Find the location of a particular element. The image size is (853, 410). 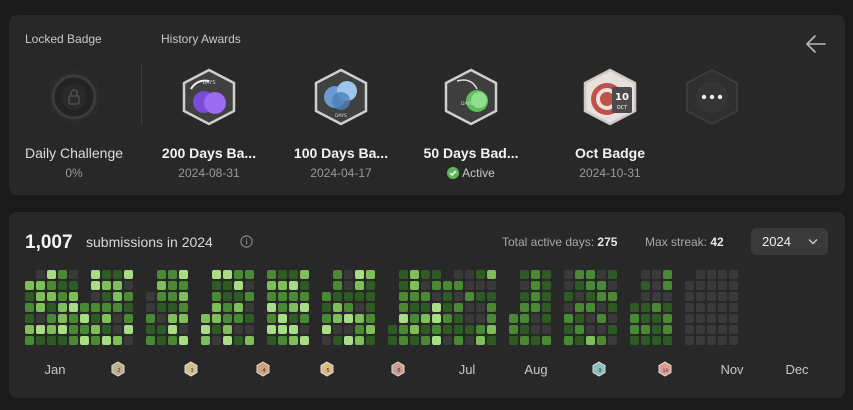

monthly-badge-icon: 4 is located at coordinates (263, 369).